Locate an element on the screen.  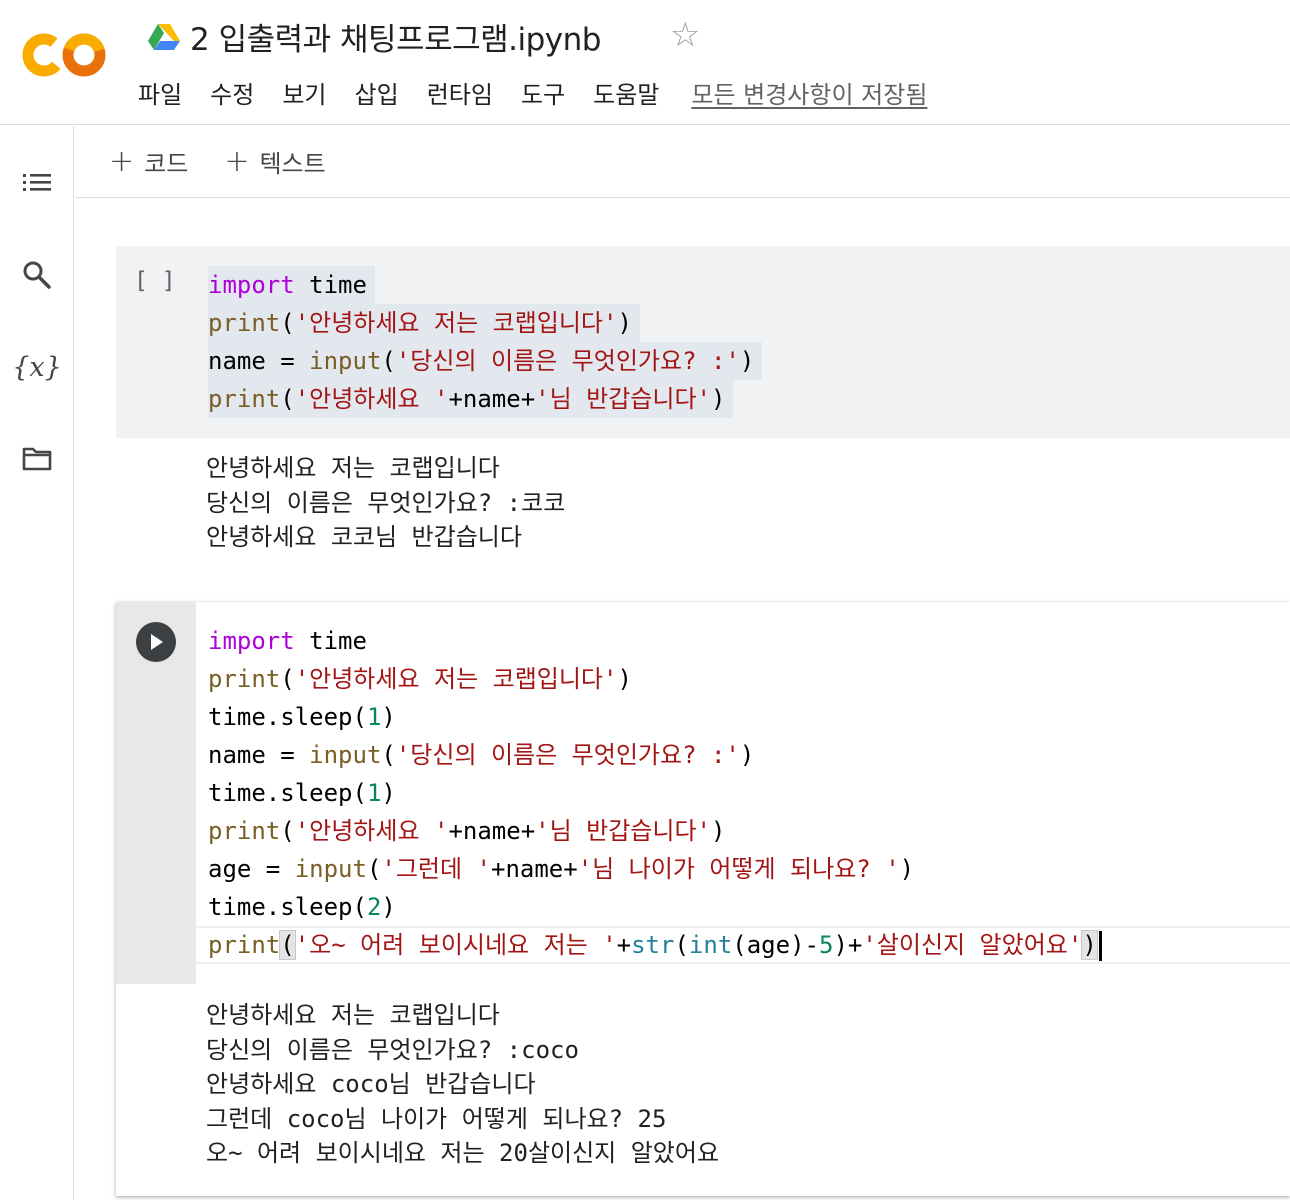
add-code-label: 코드 is located at coordinates (166, 164).